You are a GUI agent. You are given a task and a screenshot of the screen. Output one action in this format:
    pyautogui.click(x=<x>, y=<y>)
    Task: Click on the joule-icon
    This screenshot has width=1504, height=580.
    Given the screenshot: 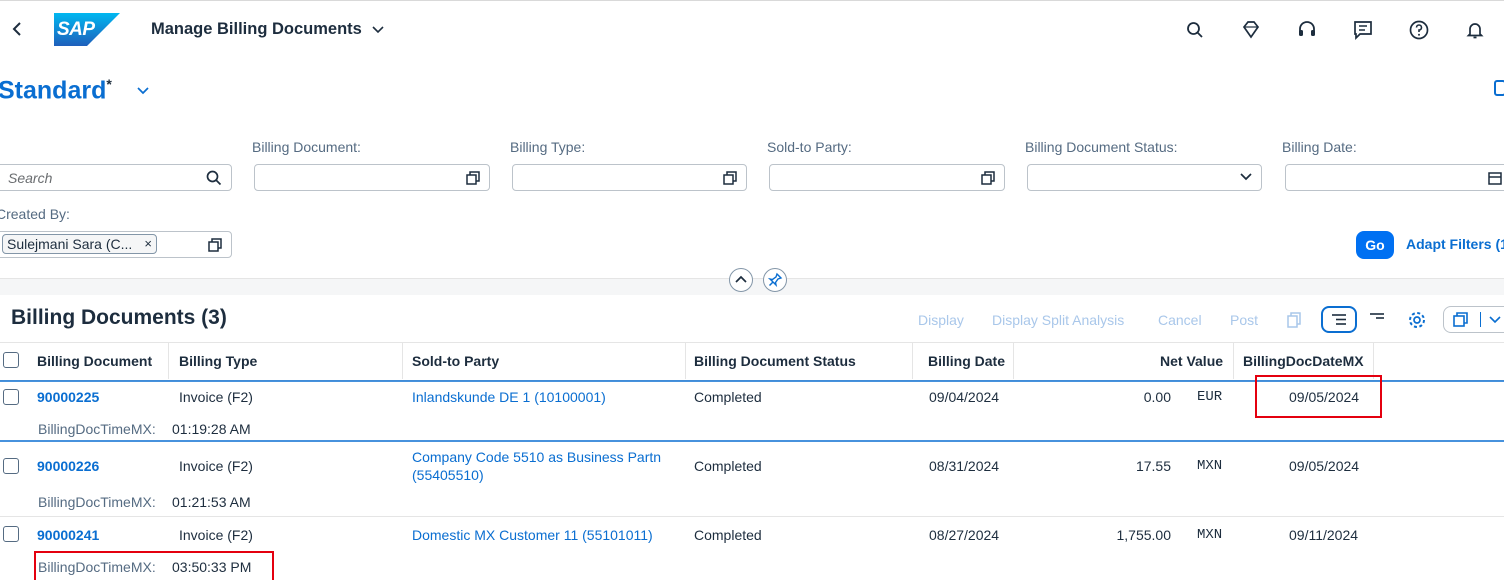 What is the action you would take?
    pyautogui.click(x=1251, y=30)
    